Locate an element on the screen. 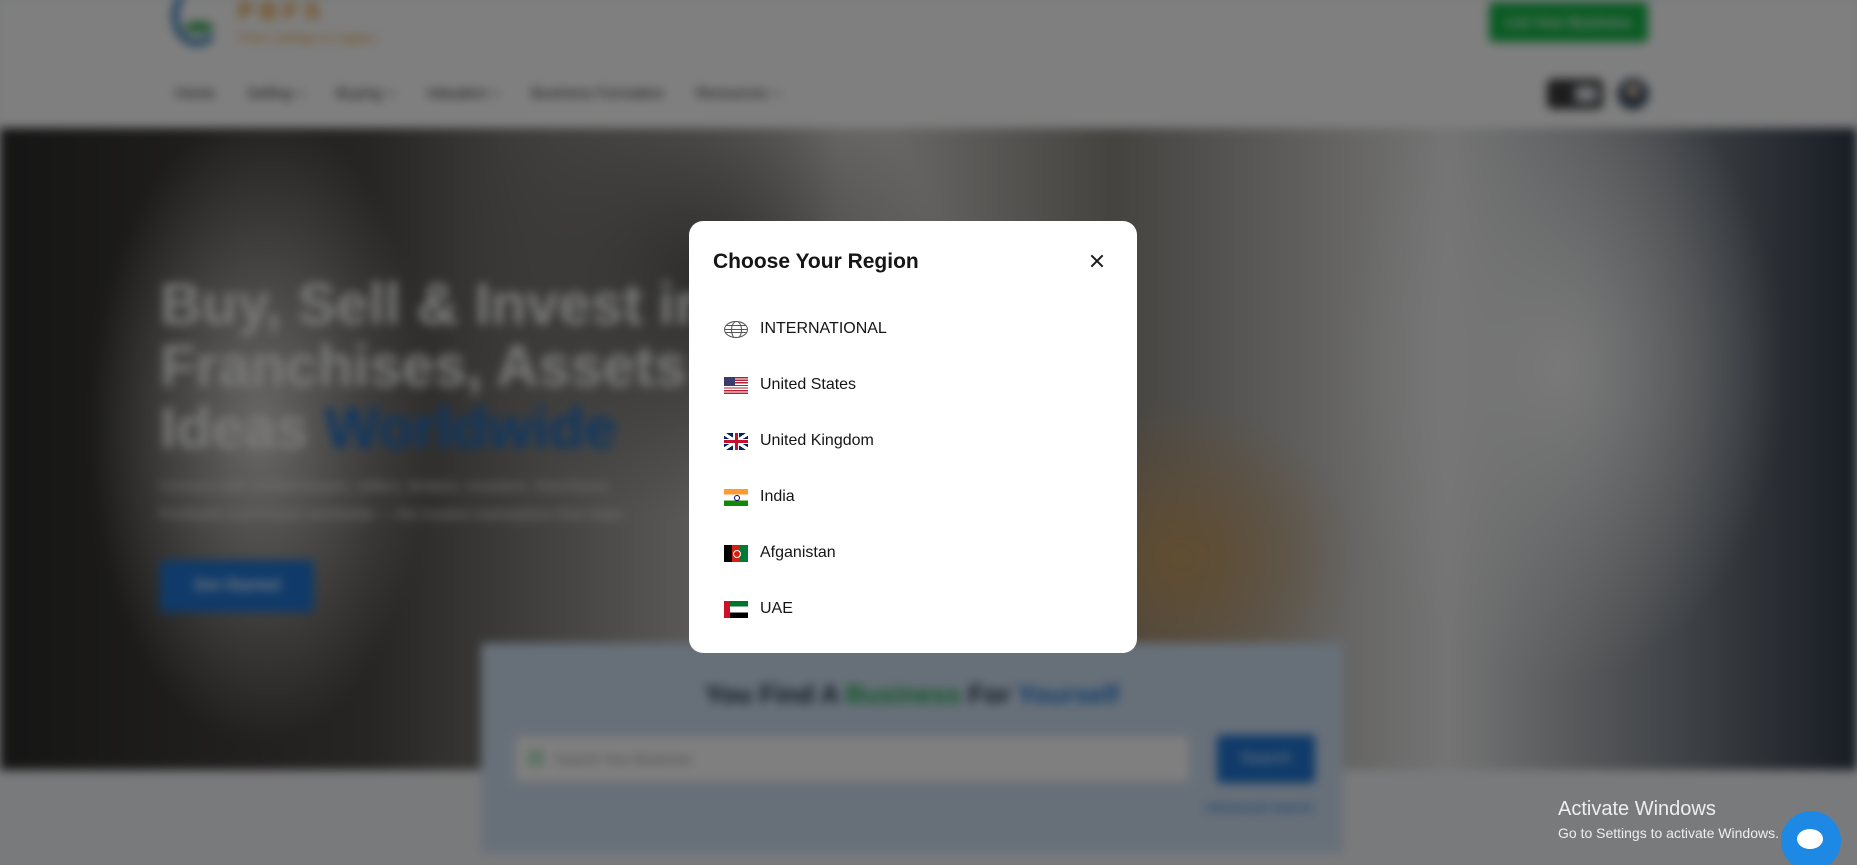 The width and height of the screenshot is (1857, 865). india-flag-icon is located at coordinates (736, 497).